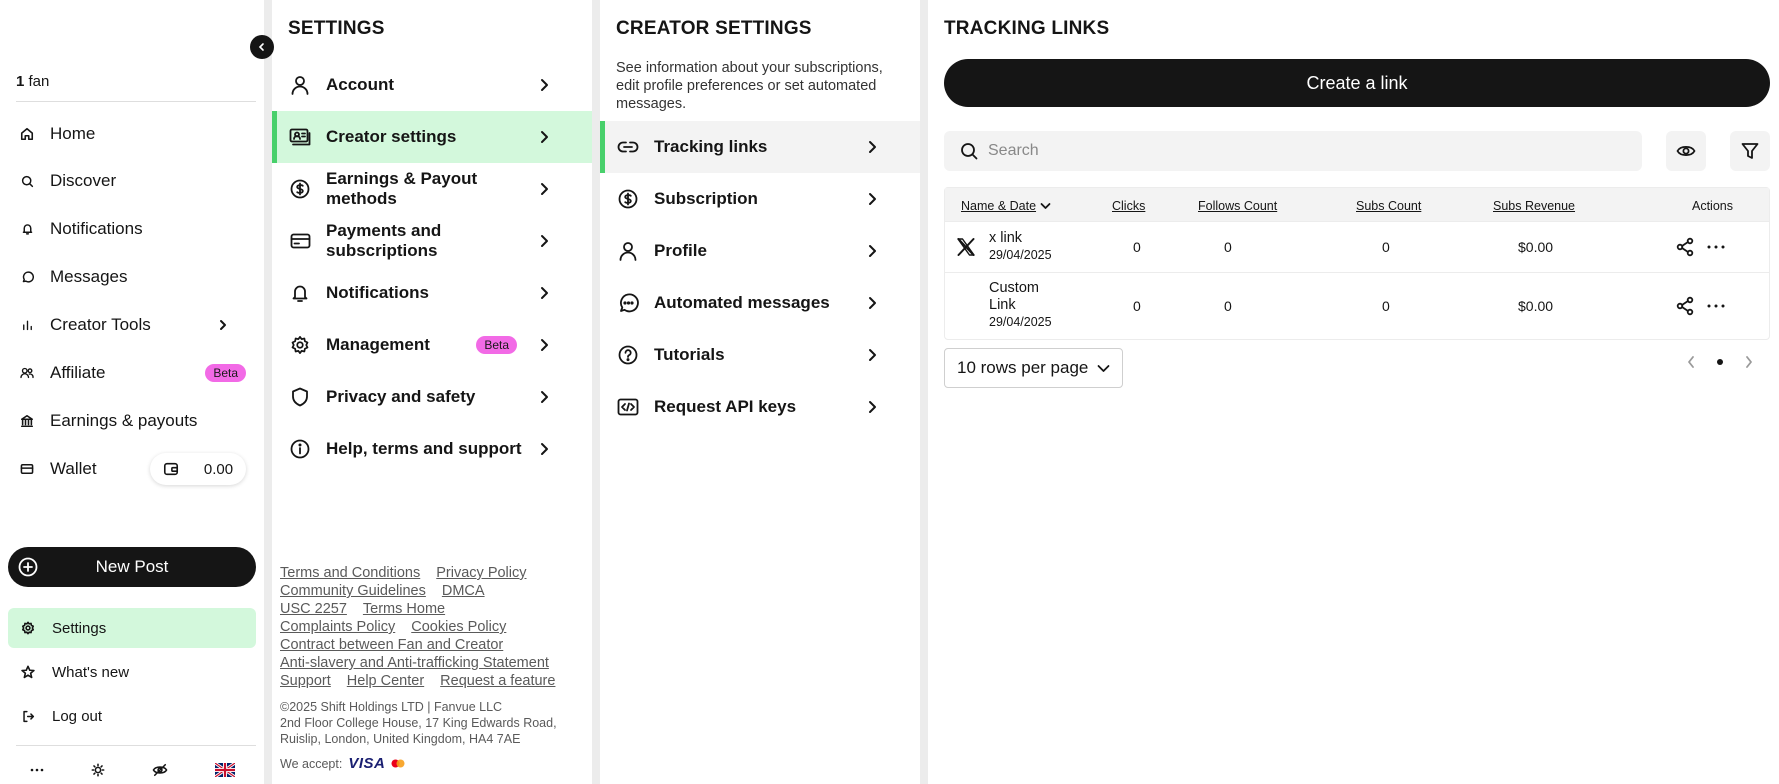  Describe the element at coordinates (385, 682) in the screenshot. I see `link-help-center: Help Center` at that location.